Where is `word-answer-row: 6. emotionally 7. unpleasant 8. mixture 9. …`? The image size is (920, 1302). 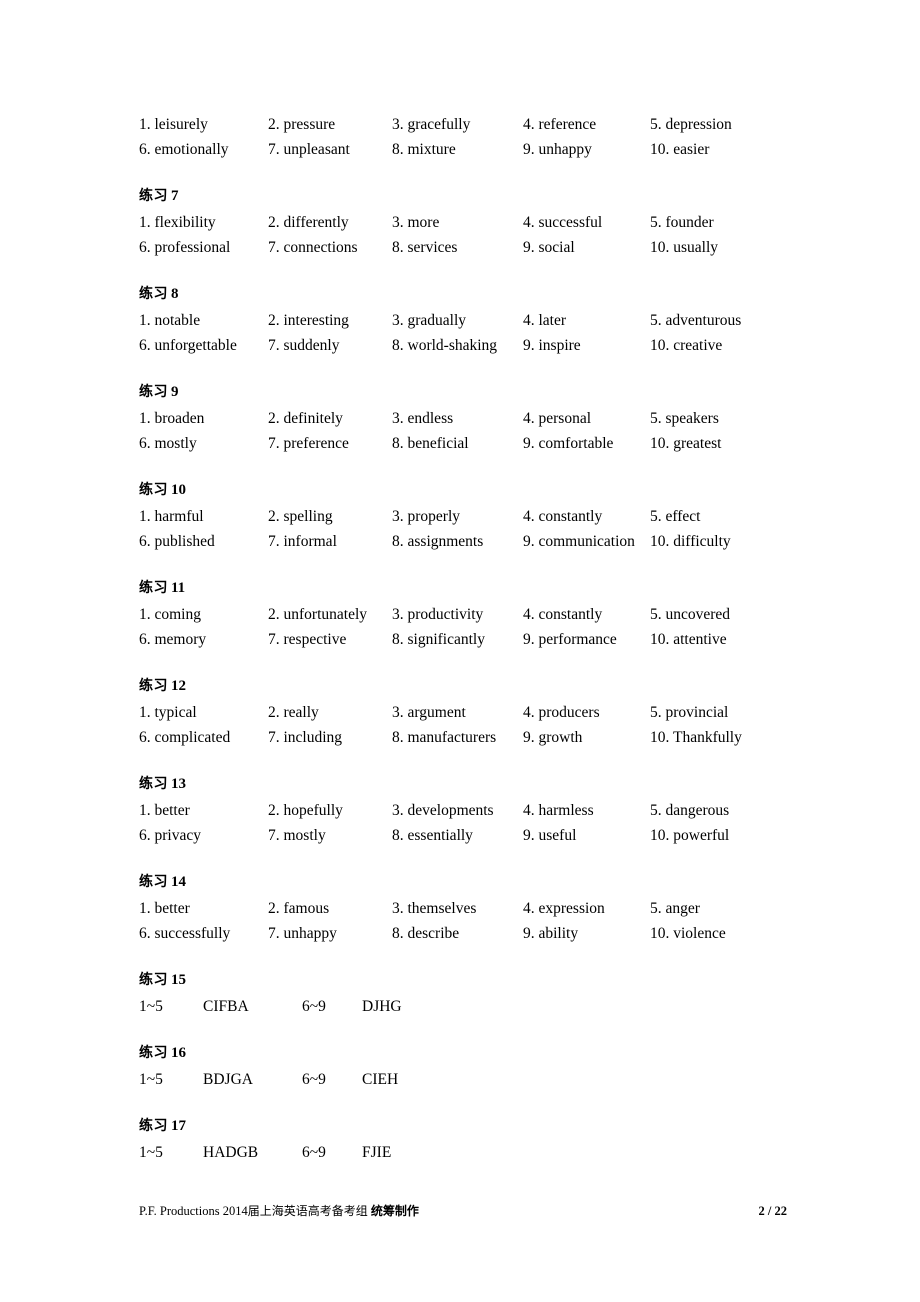
word-answer-row: 6. emotionally 7. unpleasant 8. mixture 9. … is located at coordinates (459, 149).